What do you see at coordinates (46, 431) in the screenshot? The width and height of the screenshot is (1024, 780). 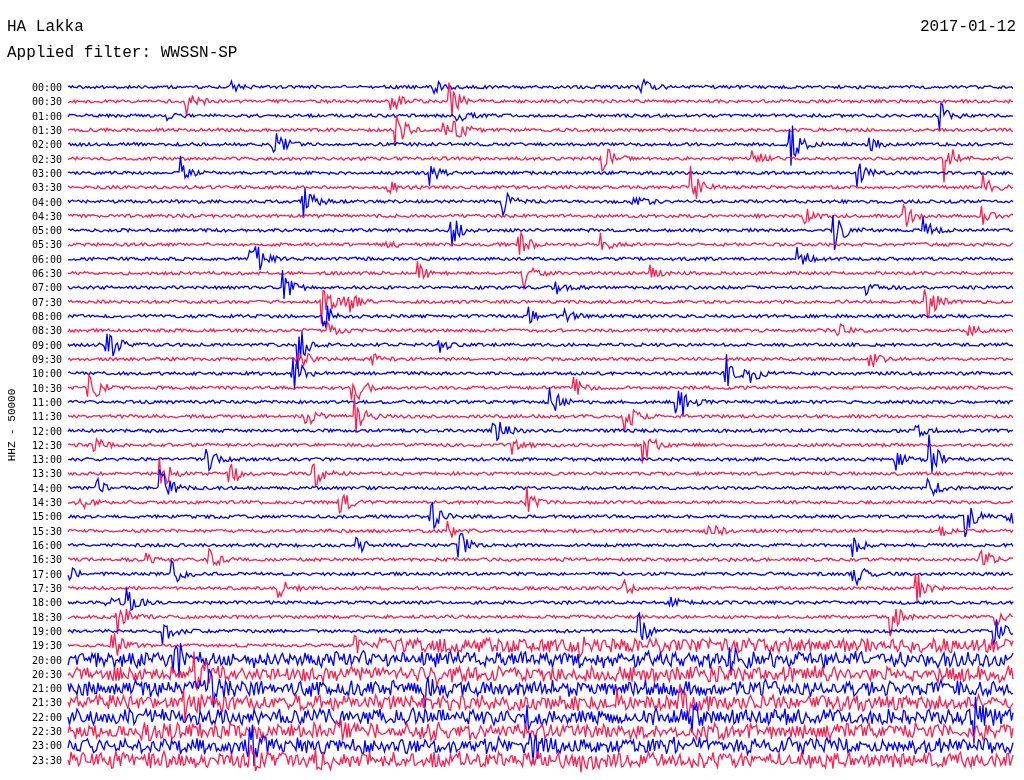 I see `time-label: 12:00` at bounding box center [46, 431].